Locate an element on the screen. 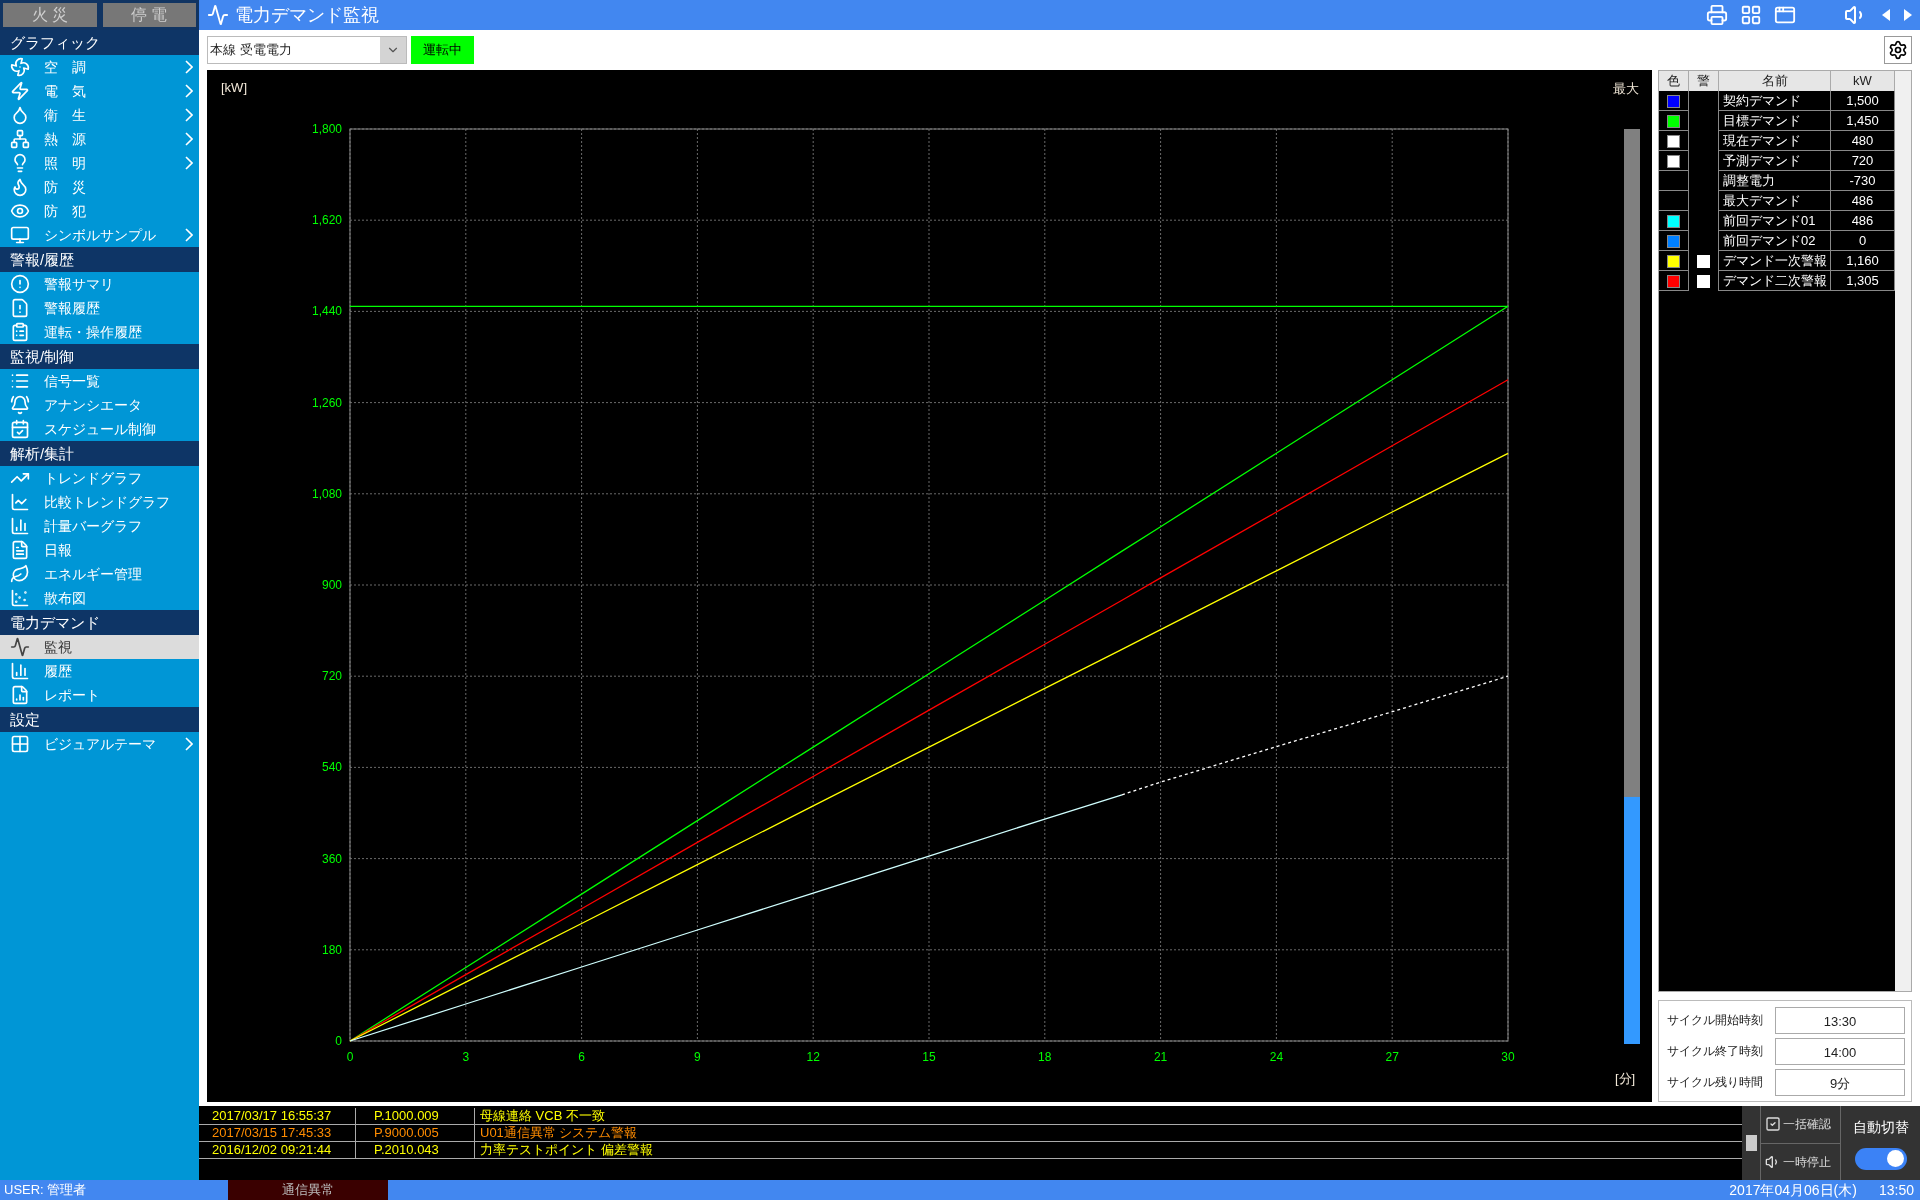 The height and width of the screenshot is (1200, 1920). nav-label: アナンシエータ is located at coordinates (93, 405).